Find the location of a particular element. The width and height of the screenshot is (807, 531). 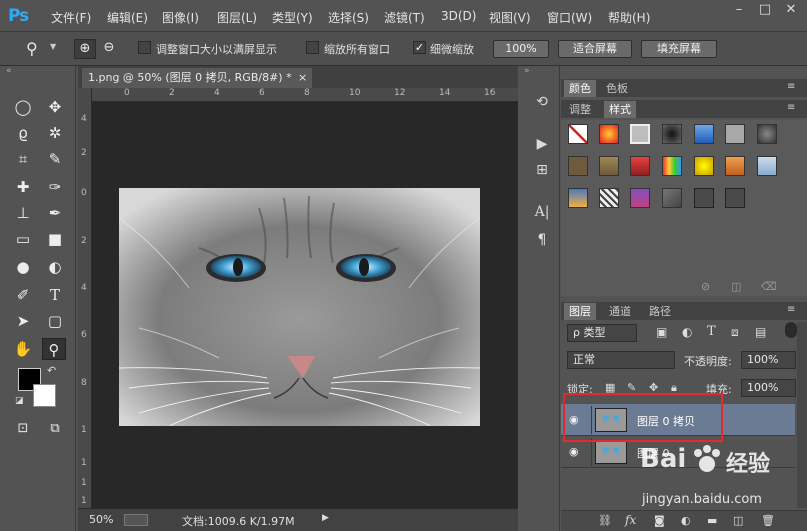

document-tab: 1.png @ 50% (图层 0 拷贝, RGB/8#) * × is located at coordinates (197, 78).